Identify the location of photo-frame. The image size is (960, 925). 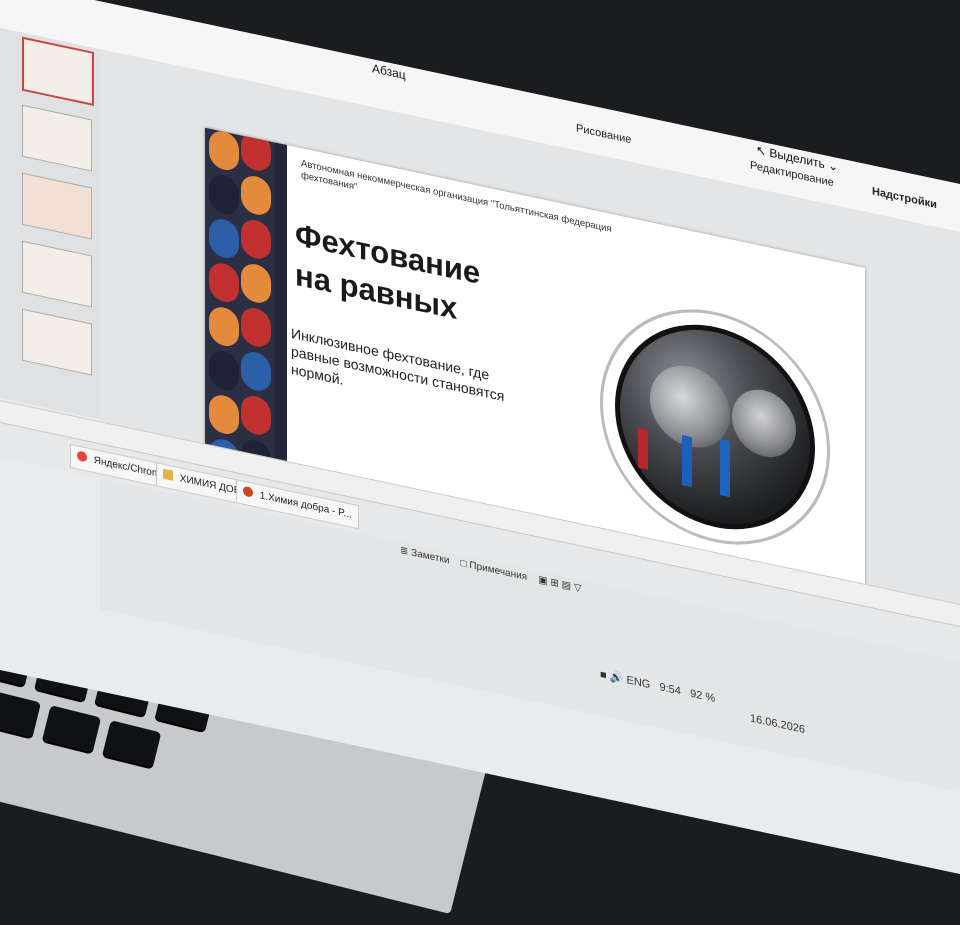
(715, 427).